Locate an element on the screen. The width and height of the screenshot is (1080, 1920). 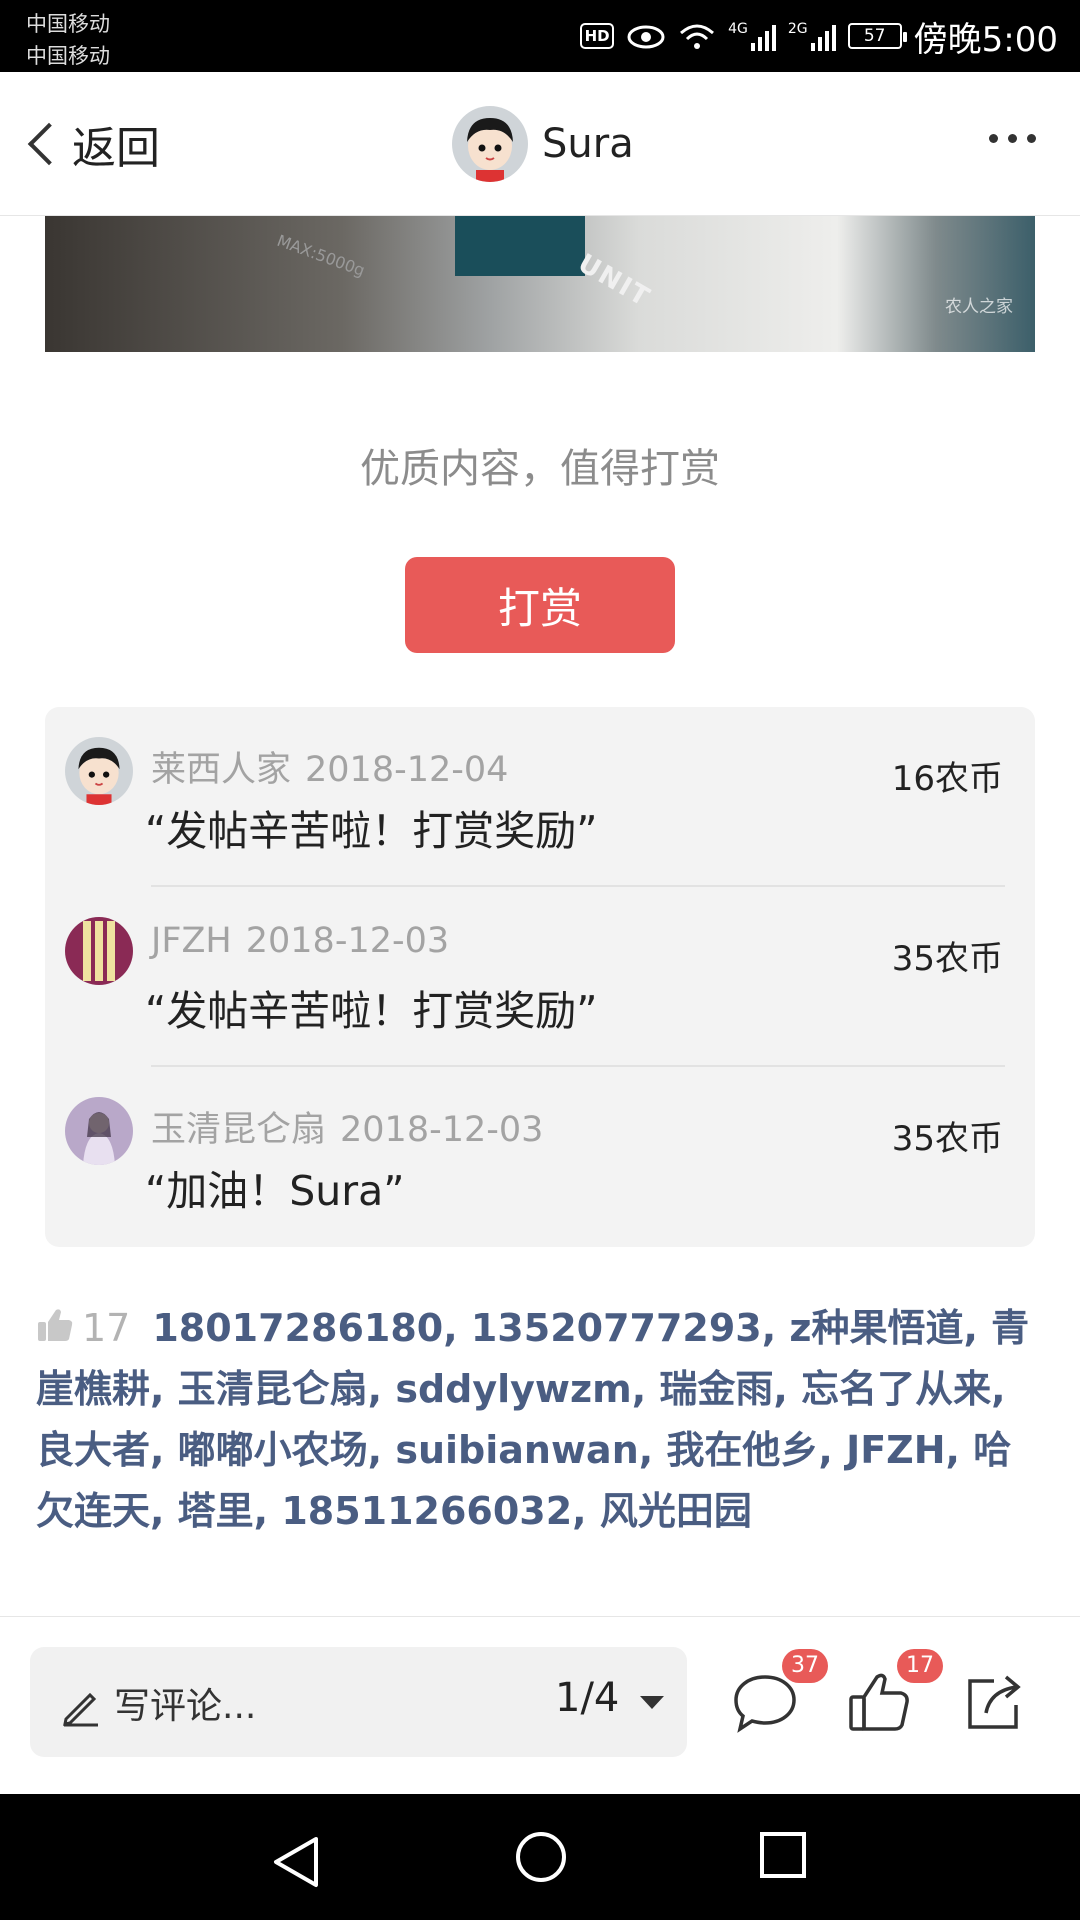
reward-meta: 莱西人家 2018-12-04 is located at coordinates (329, 766).